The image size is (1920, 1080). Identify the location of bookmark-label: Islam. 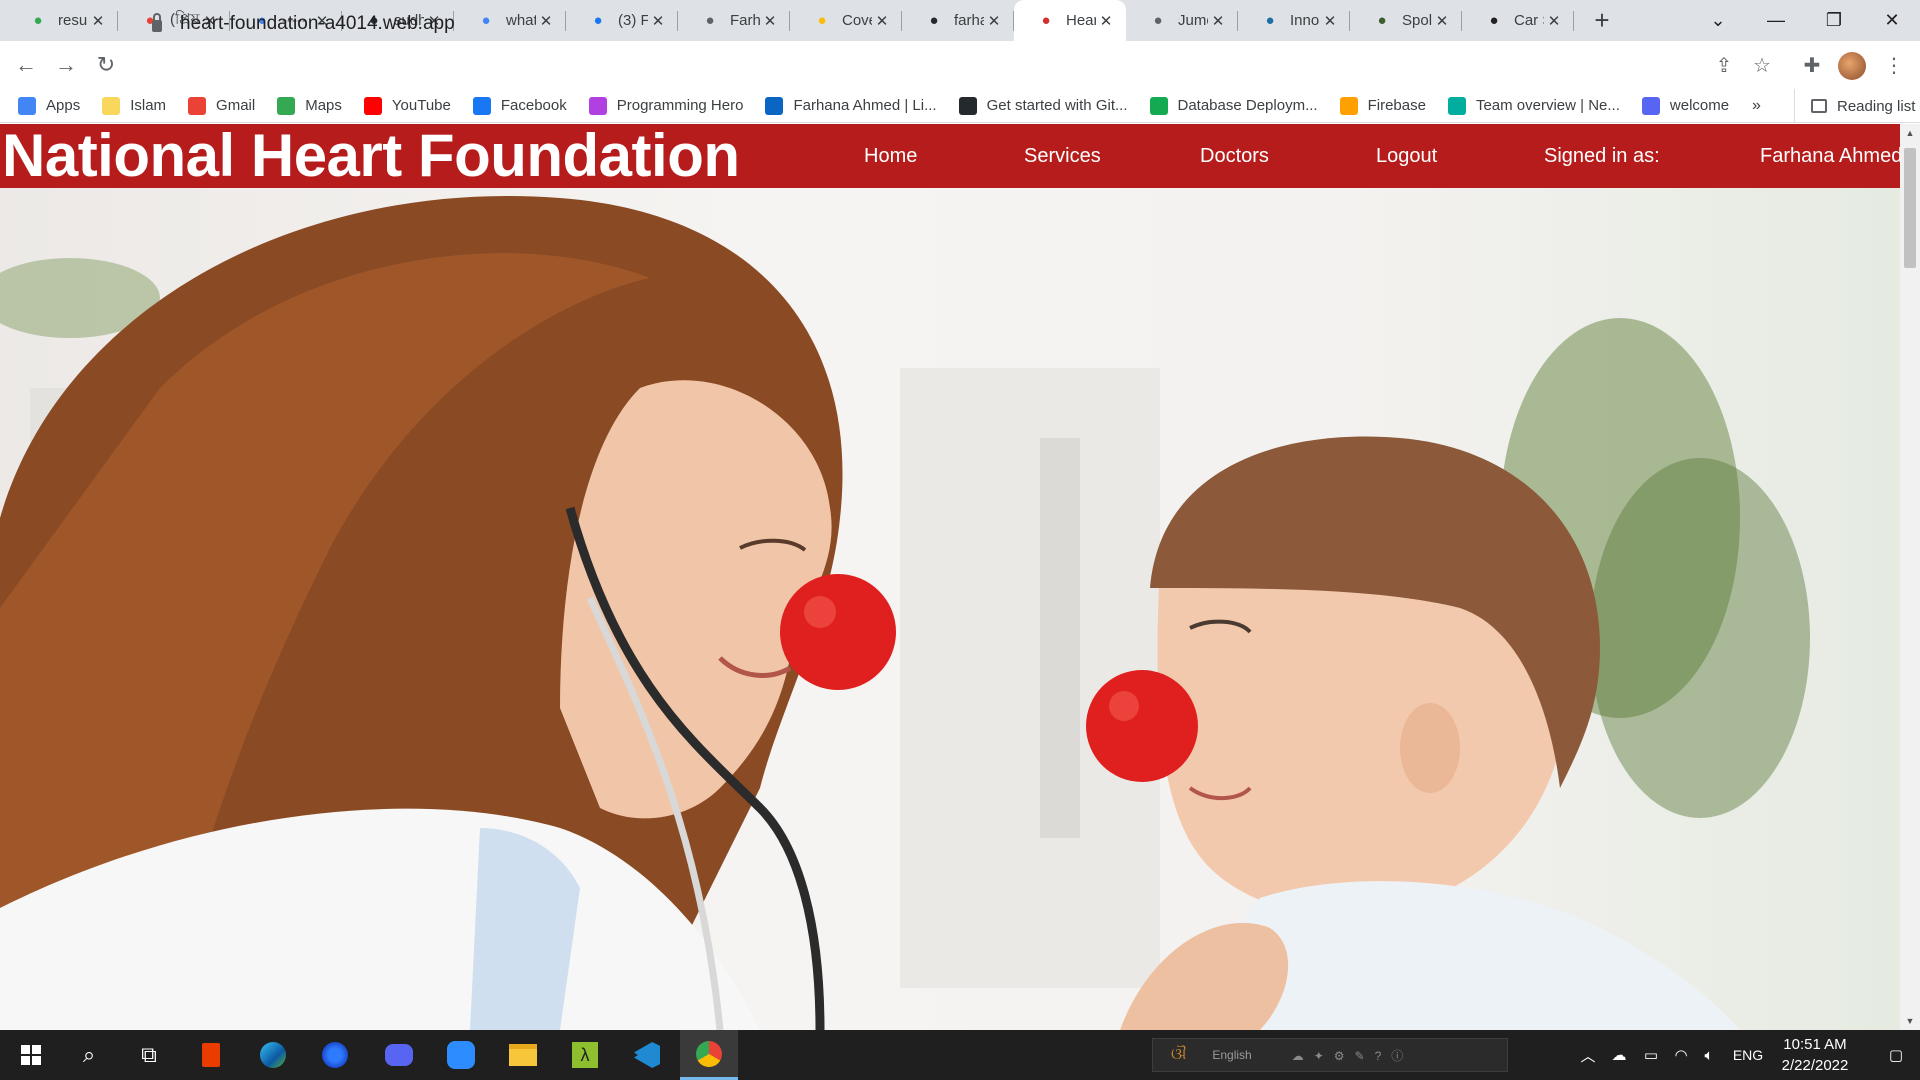
(148, 105).